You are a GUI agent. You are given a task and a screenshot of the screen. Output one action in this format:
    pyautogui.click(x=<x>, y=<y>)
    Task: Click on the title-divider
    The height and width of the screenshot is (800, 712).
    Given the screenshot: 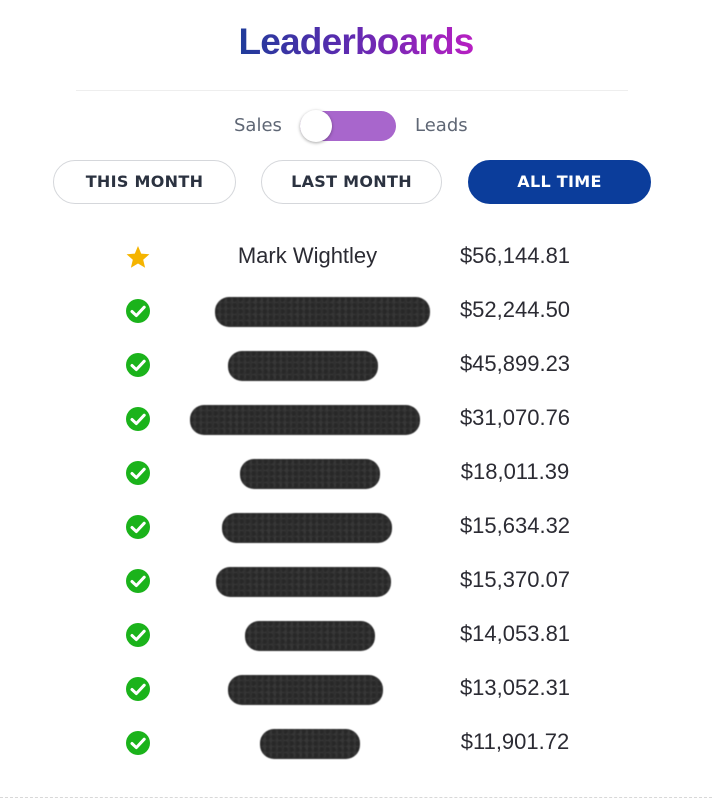 What is the action you would take?
    pyautogui.click(x=352, y=90)
    